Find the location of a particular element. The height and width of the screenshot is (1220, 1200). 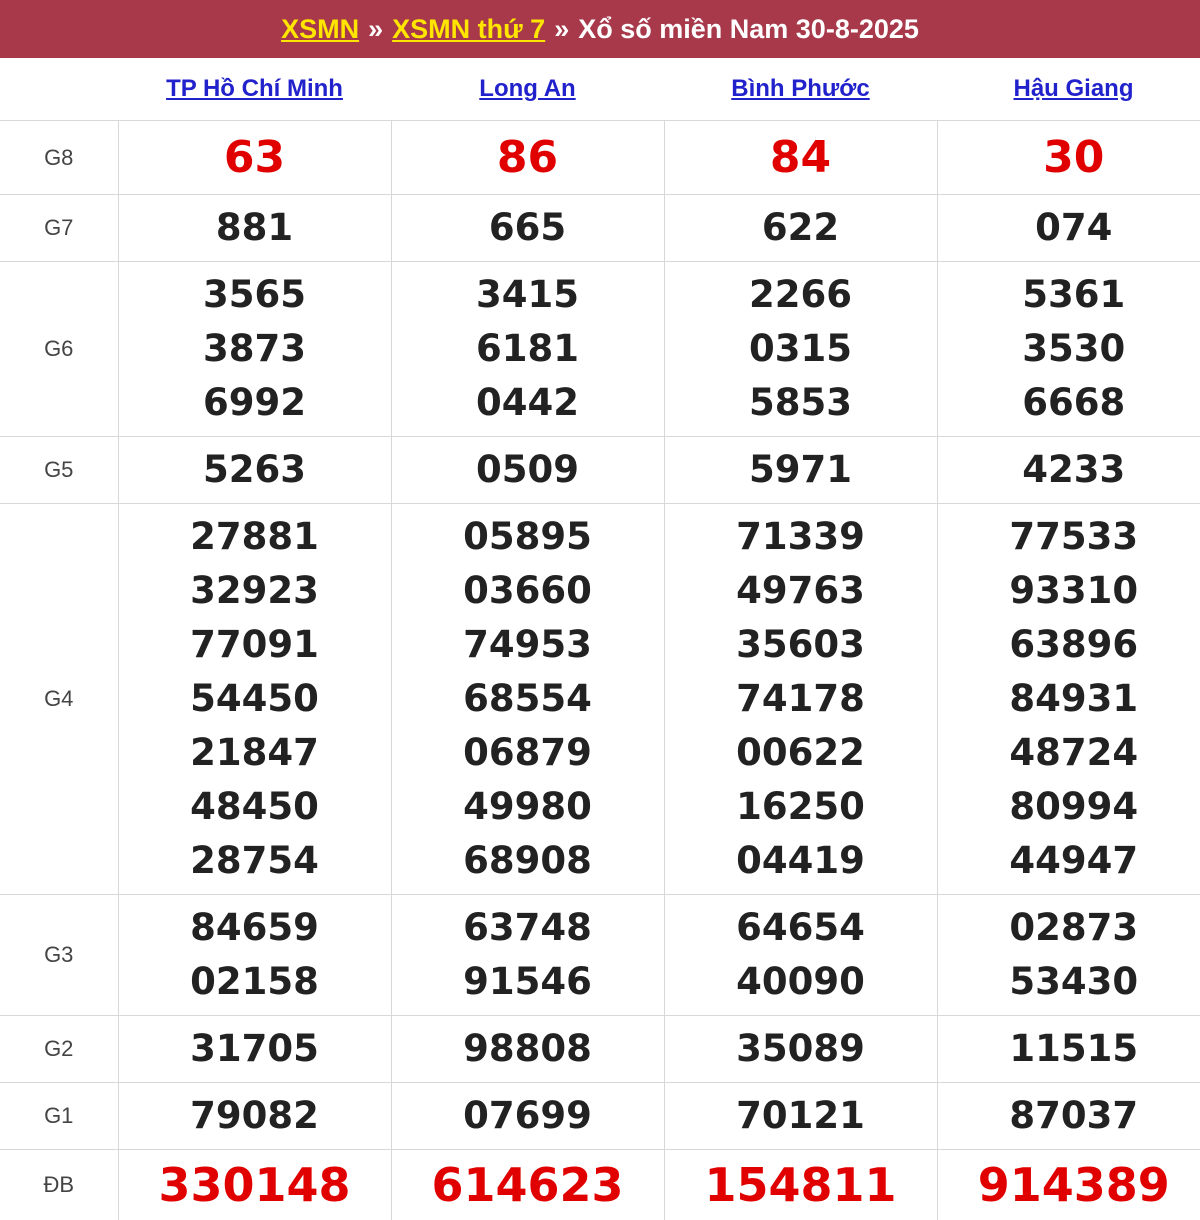

prize-number: 63896 is located at coordinates (1069, 645).